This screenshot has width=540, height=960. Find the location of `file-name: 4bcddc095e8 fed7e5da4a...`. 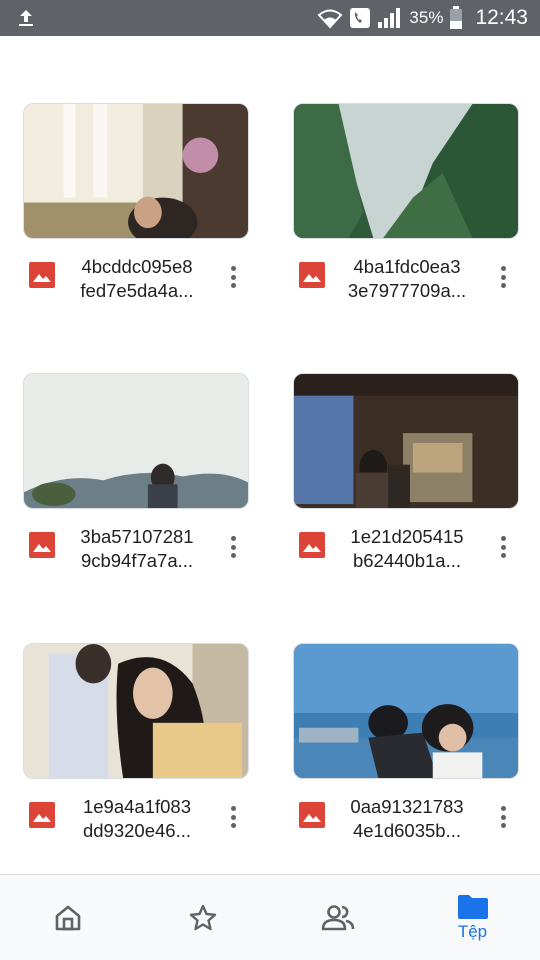

file-name: 4bcddc095e8 fed7e5da4a... is located at coordinates (137, 279).